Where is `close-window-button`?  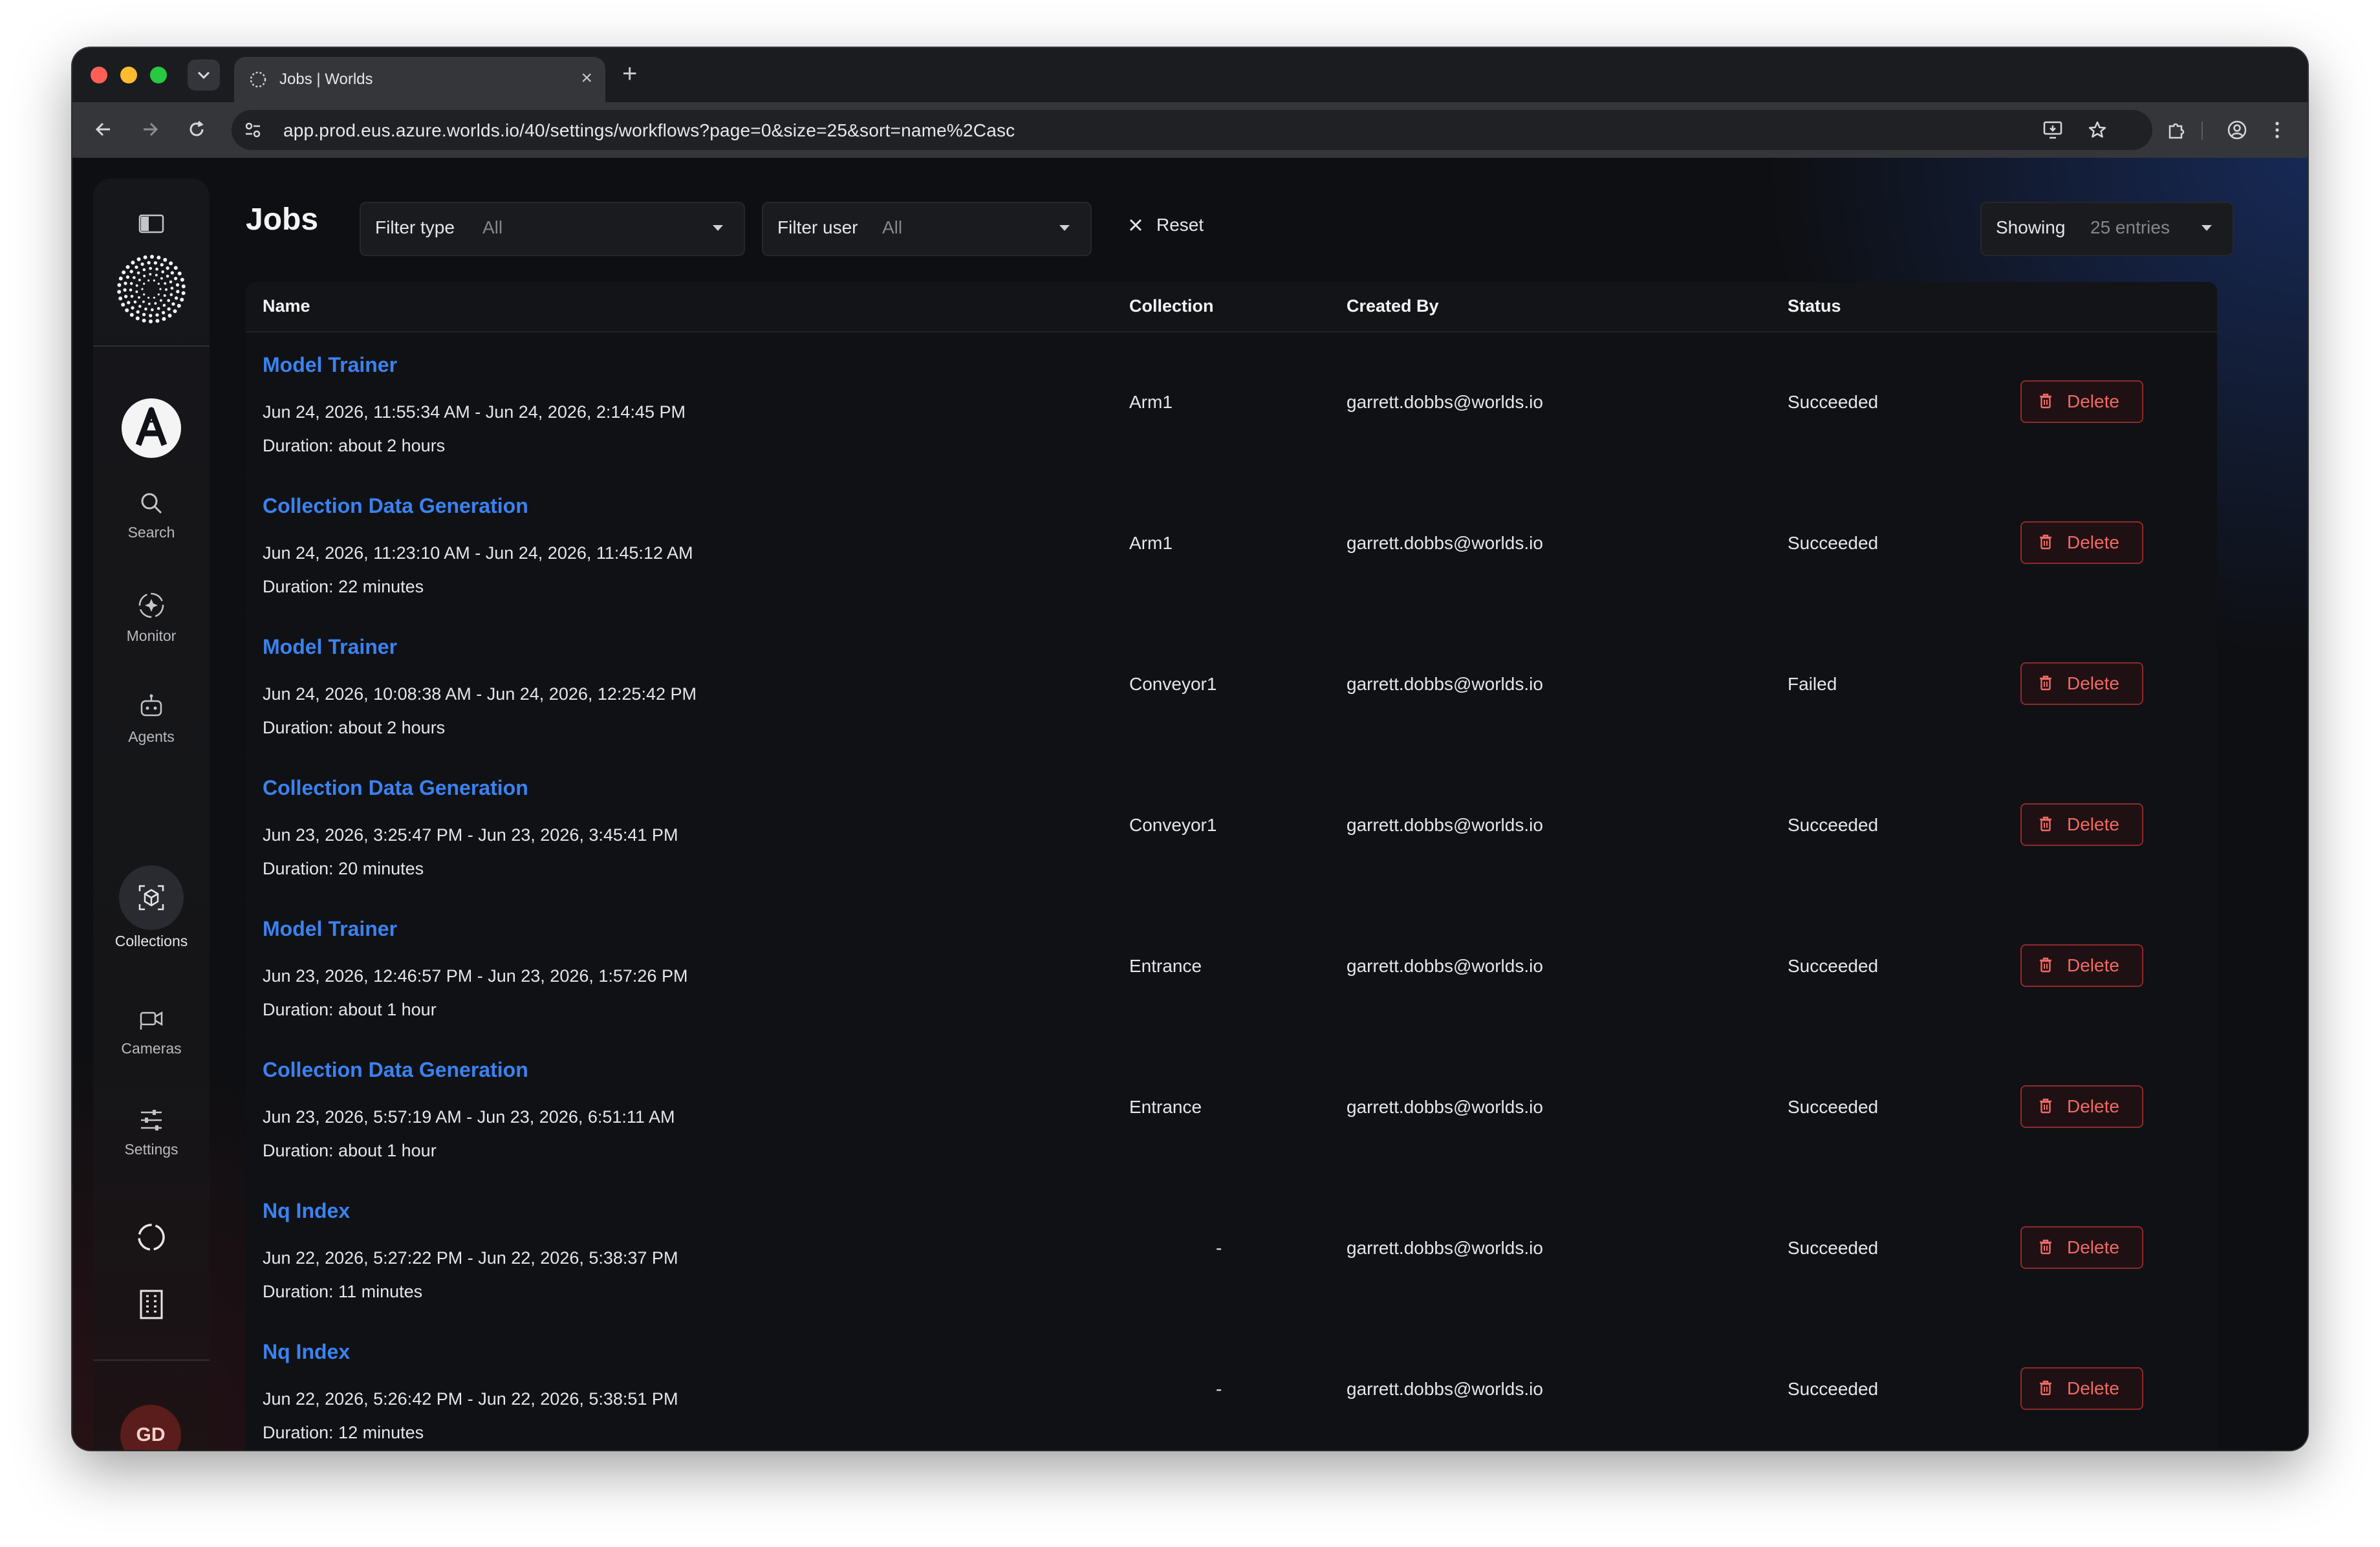 close-window-button is located at coordinates (99, 75).